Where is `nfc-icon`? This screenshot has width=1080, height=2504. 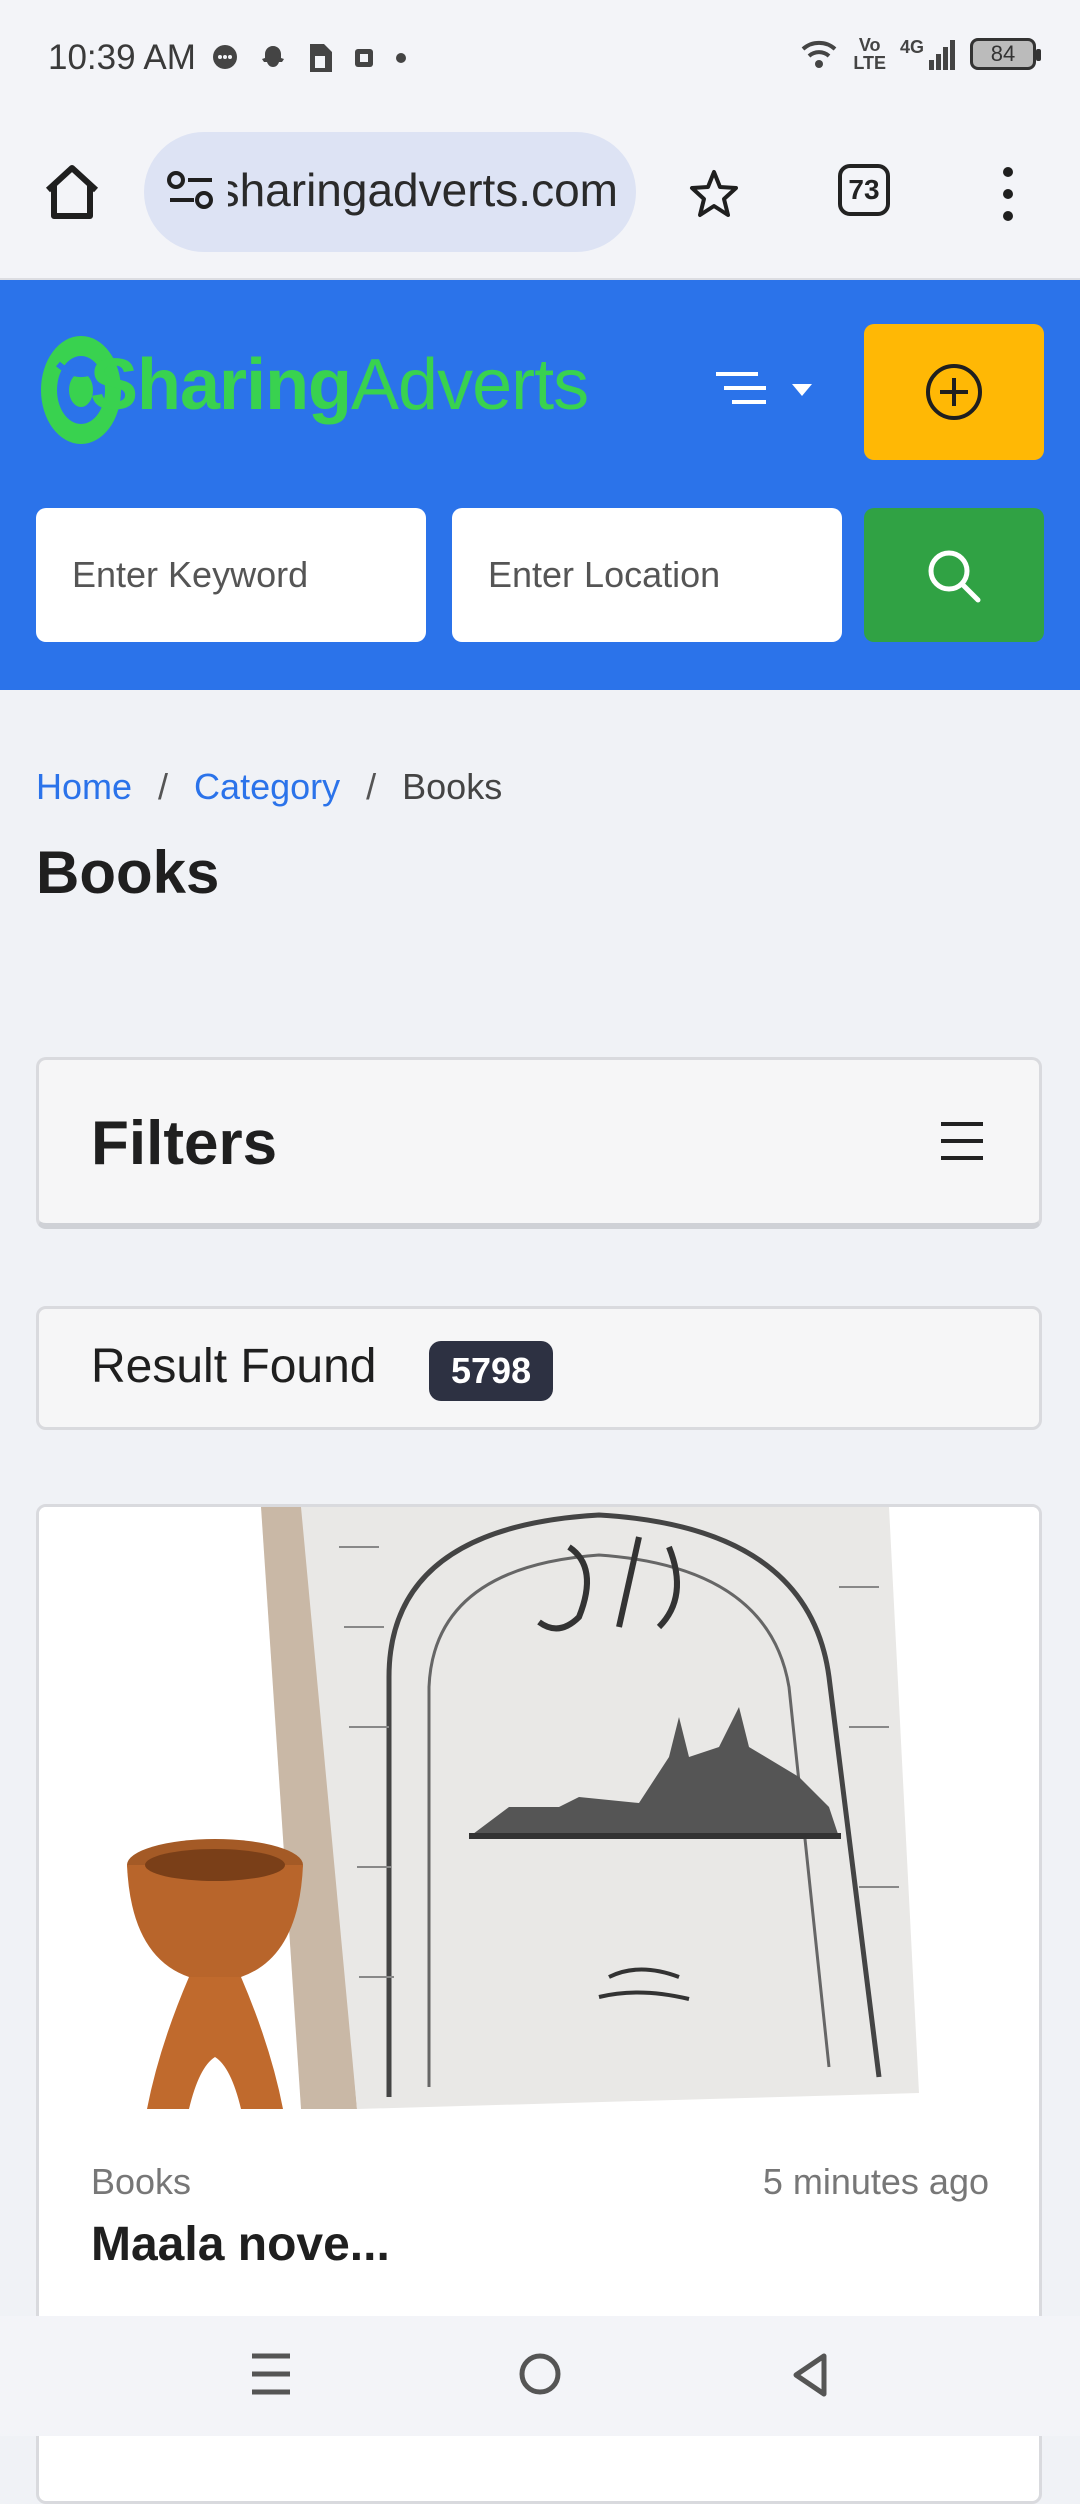 nfc-icon is located at coordinates (364, 58).